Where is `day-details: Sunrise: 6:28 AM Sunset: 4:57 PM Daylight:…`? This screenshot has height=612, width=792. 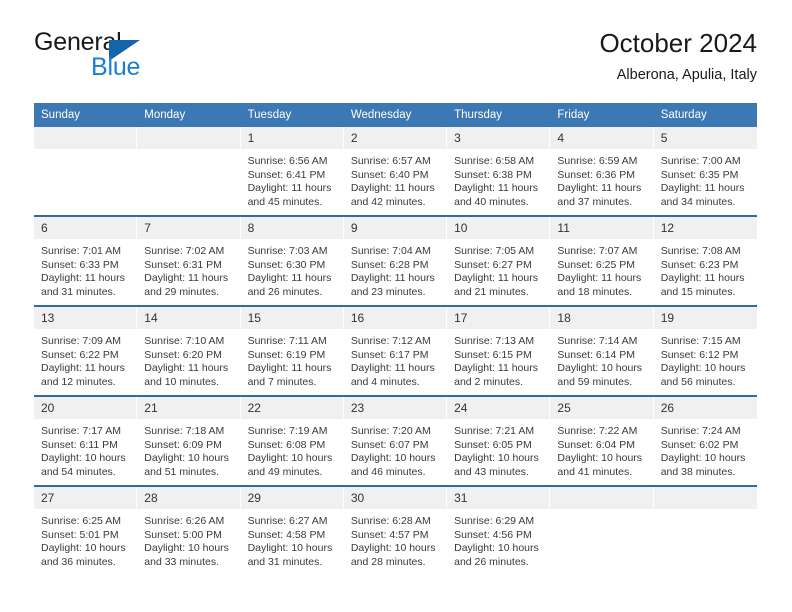
day-details: Sunrise: 6:28 AM Sunset: 4:57 PM Daylight:… is located at coordinates (395, 539).